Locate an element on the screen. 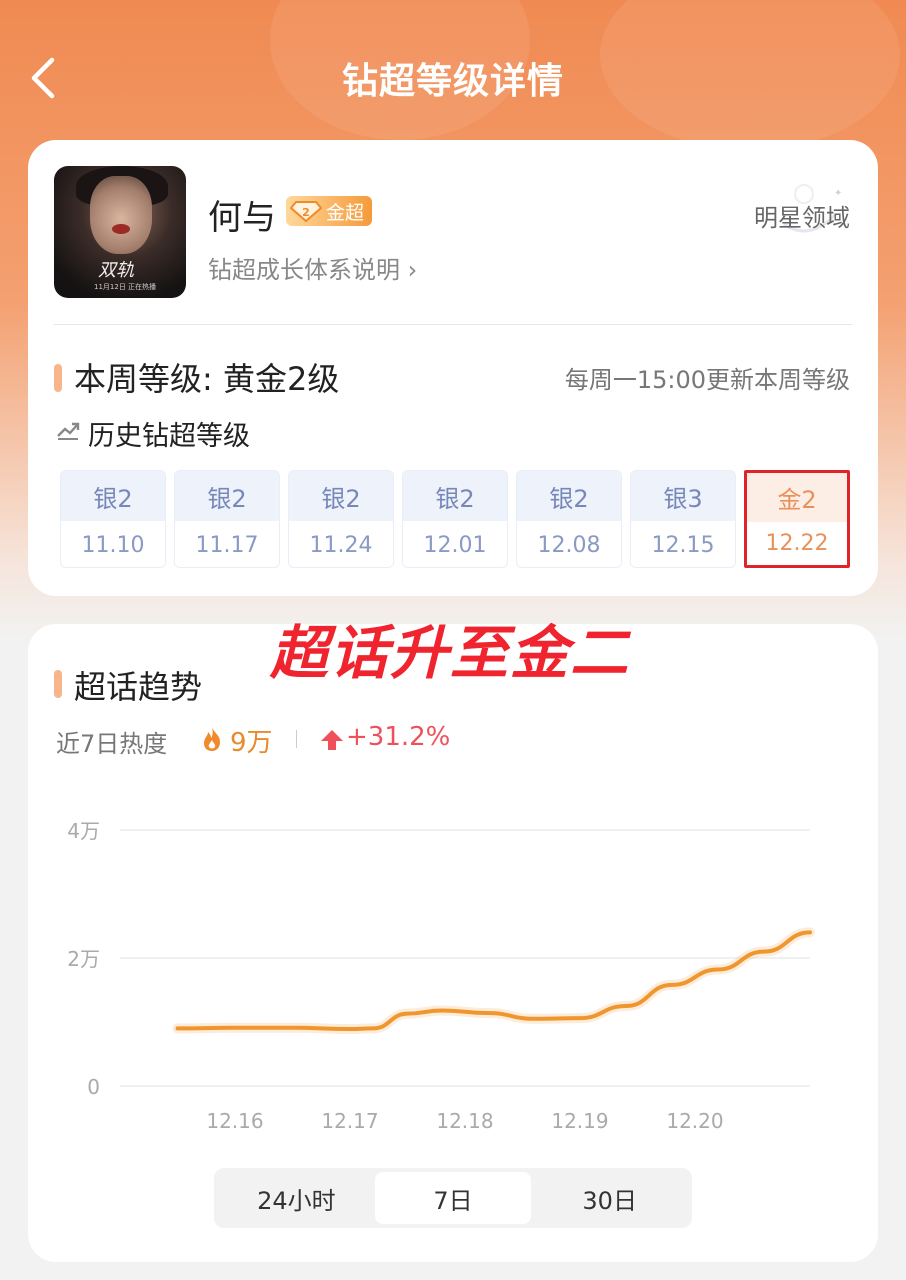  level-history-item: 银2 11.17 is located at coordinates (227, 519).